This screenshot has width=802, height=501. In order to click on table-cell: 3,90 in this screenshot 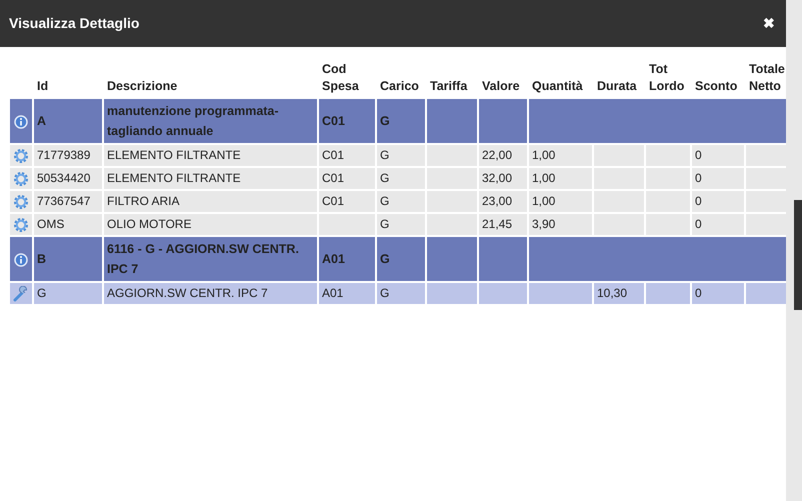, I will do `click(560, 224)`.